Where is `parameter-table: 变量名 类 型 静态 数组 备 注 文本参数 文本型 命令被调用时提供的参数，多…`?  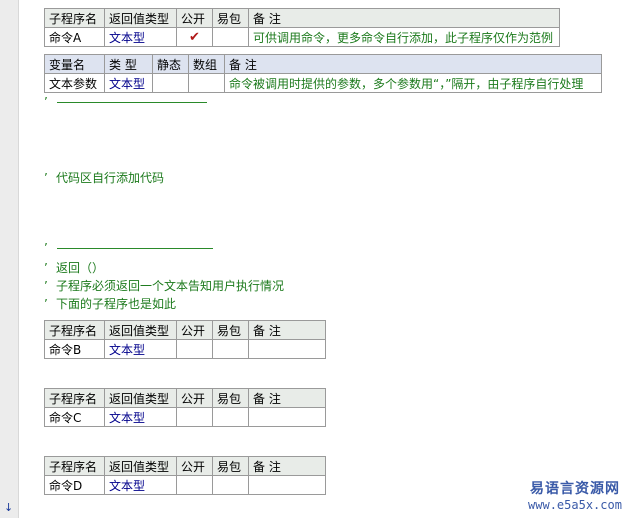 parameter-table: 变量名 类 型 静态 数组 备 注 文本参数 文本型 命令被调用时提供的参数，多… is located at coordinates (323, 73).